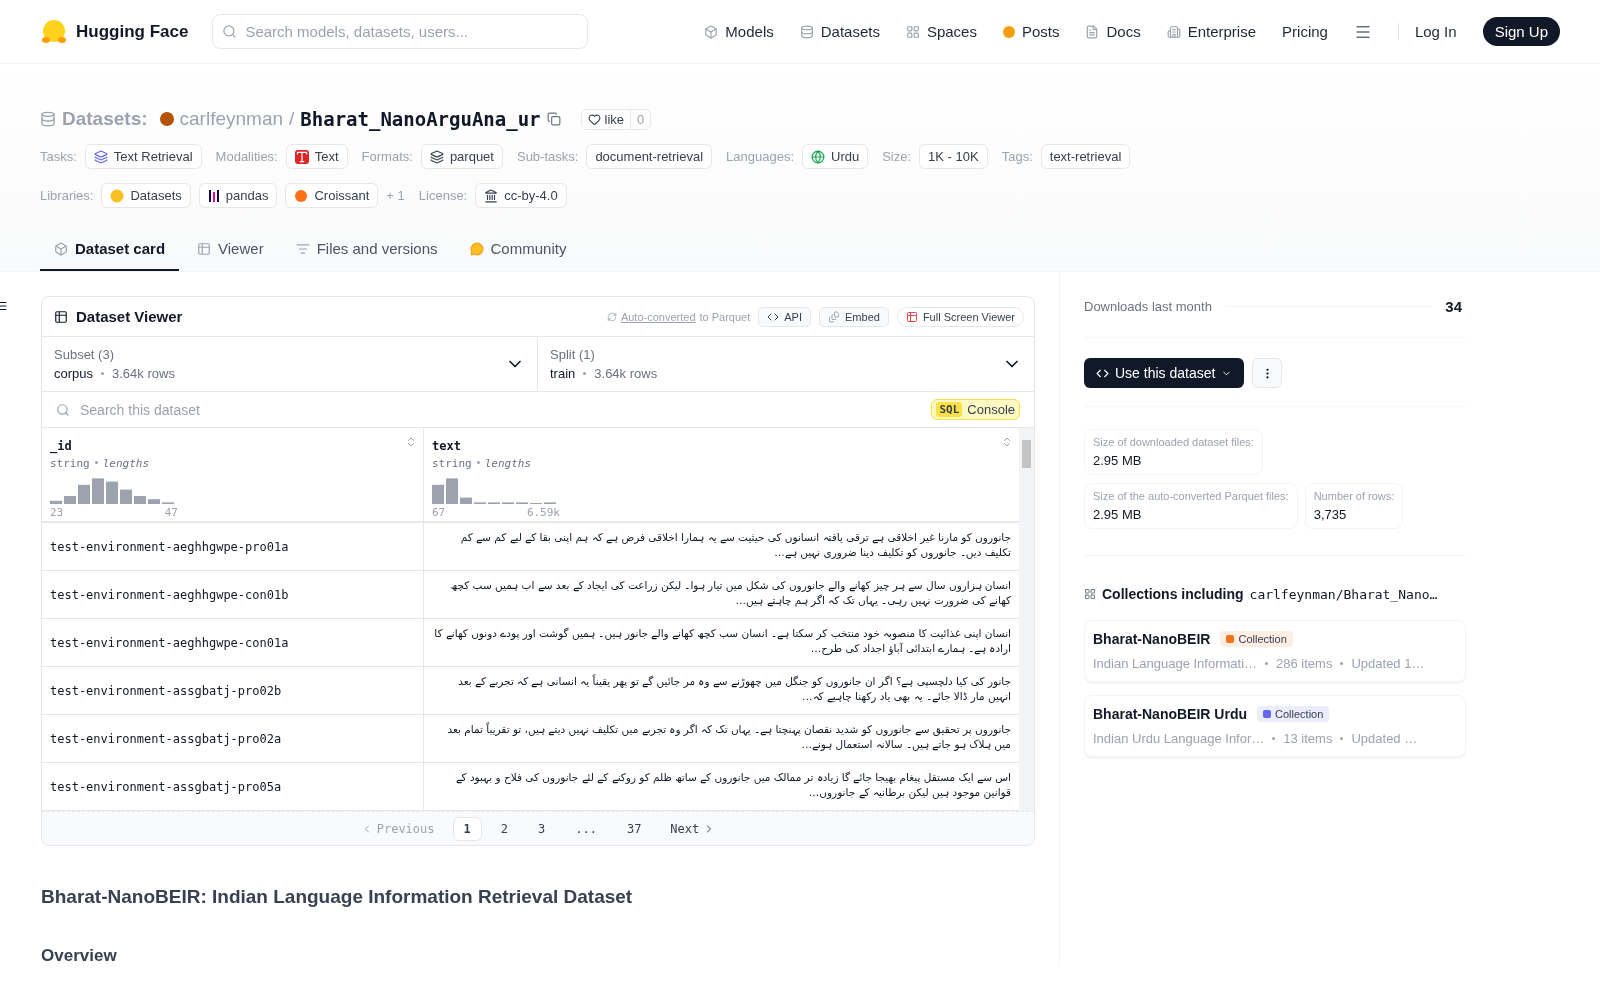 This screenshot has height=1000, width=1600. What do you see at coordinates (1211, 31) in the screenshot?
I see `nav-link: Enterprise` at bounding box center [1211, 31].